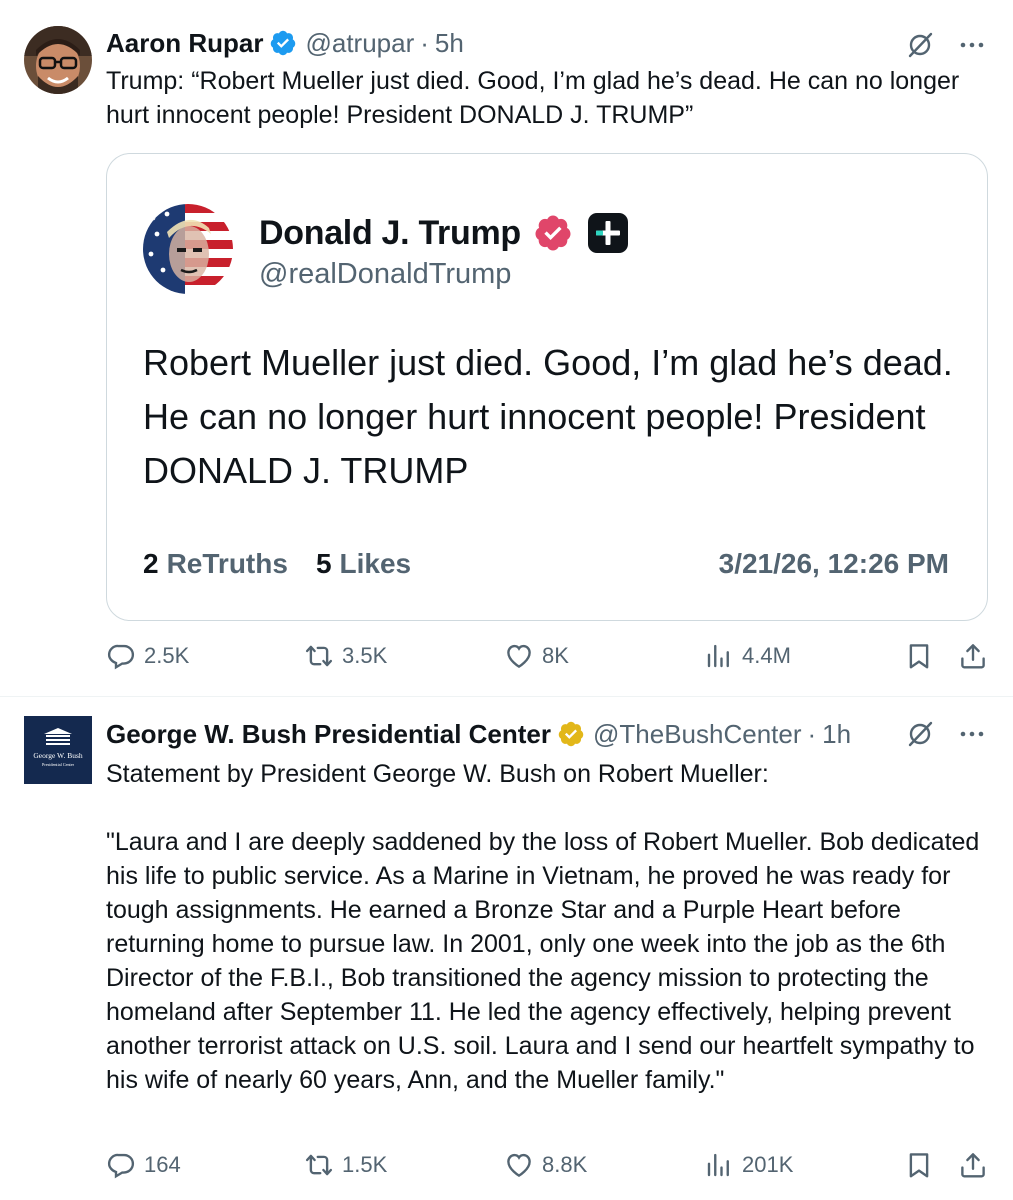 The width and height of the screenshot is (1013, 1200). I want to click on like-count: 8K, so click(555, 655).